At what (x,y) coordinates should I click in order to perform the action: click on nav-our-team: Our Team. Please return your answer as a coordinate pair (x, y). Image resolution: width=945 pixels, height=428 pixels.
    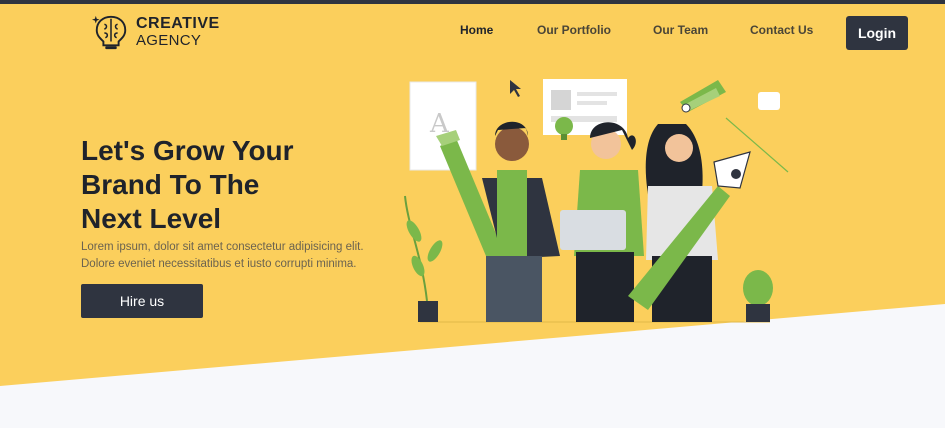
    Looking at the image, I should click on (680, 30).